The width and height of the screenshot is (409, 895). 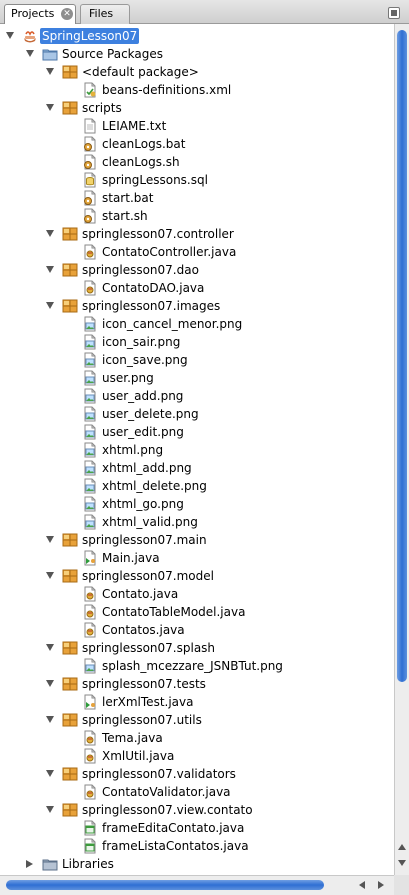 I want to click on tree-node-label: icon_cancel_menor.png, so click(x=172, y=324).